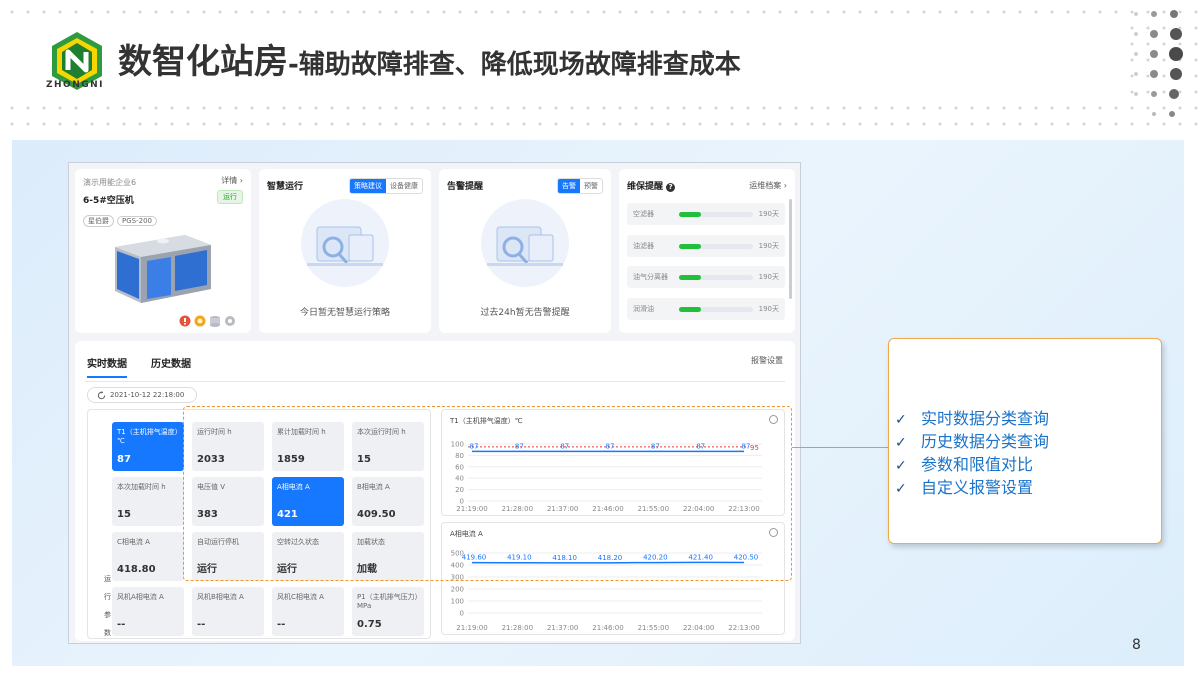  Describe the element at coordinates (569, 186) in the screenshot. I see `tab-alarm: 告警` at that location.